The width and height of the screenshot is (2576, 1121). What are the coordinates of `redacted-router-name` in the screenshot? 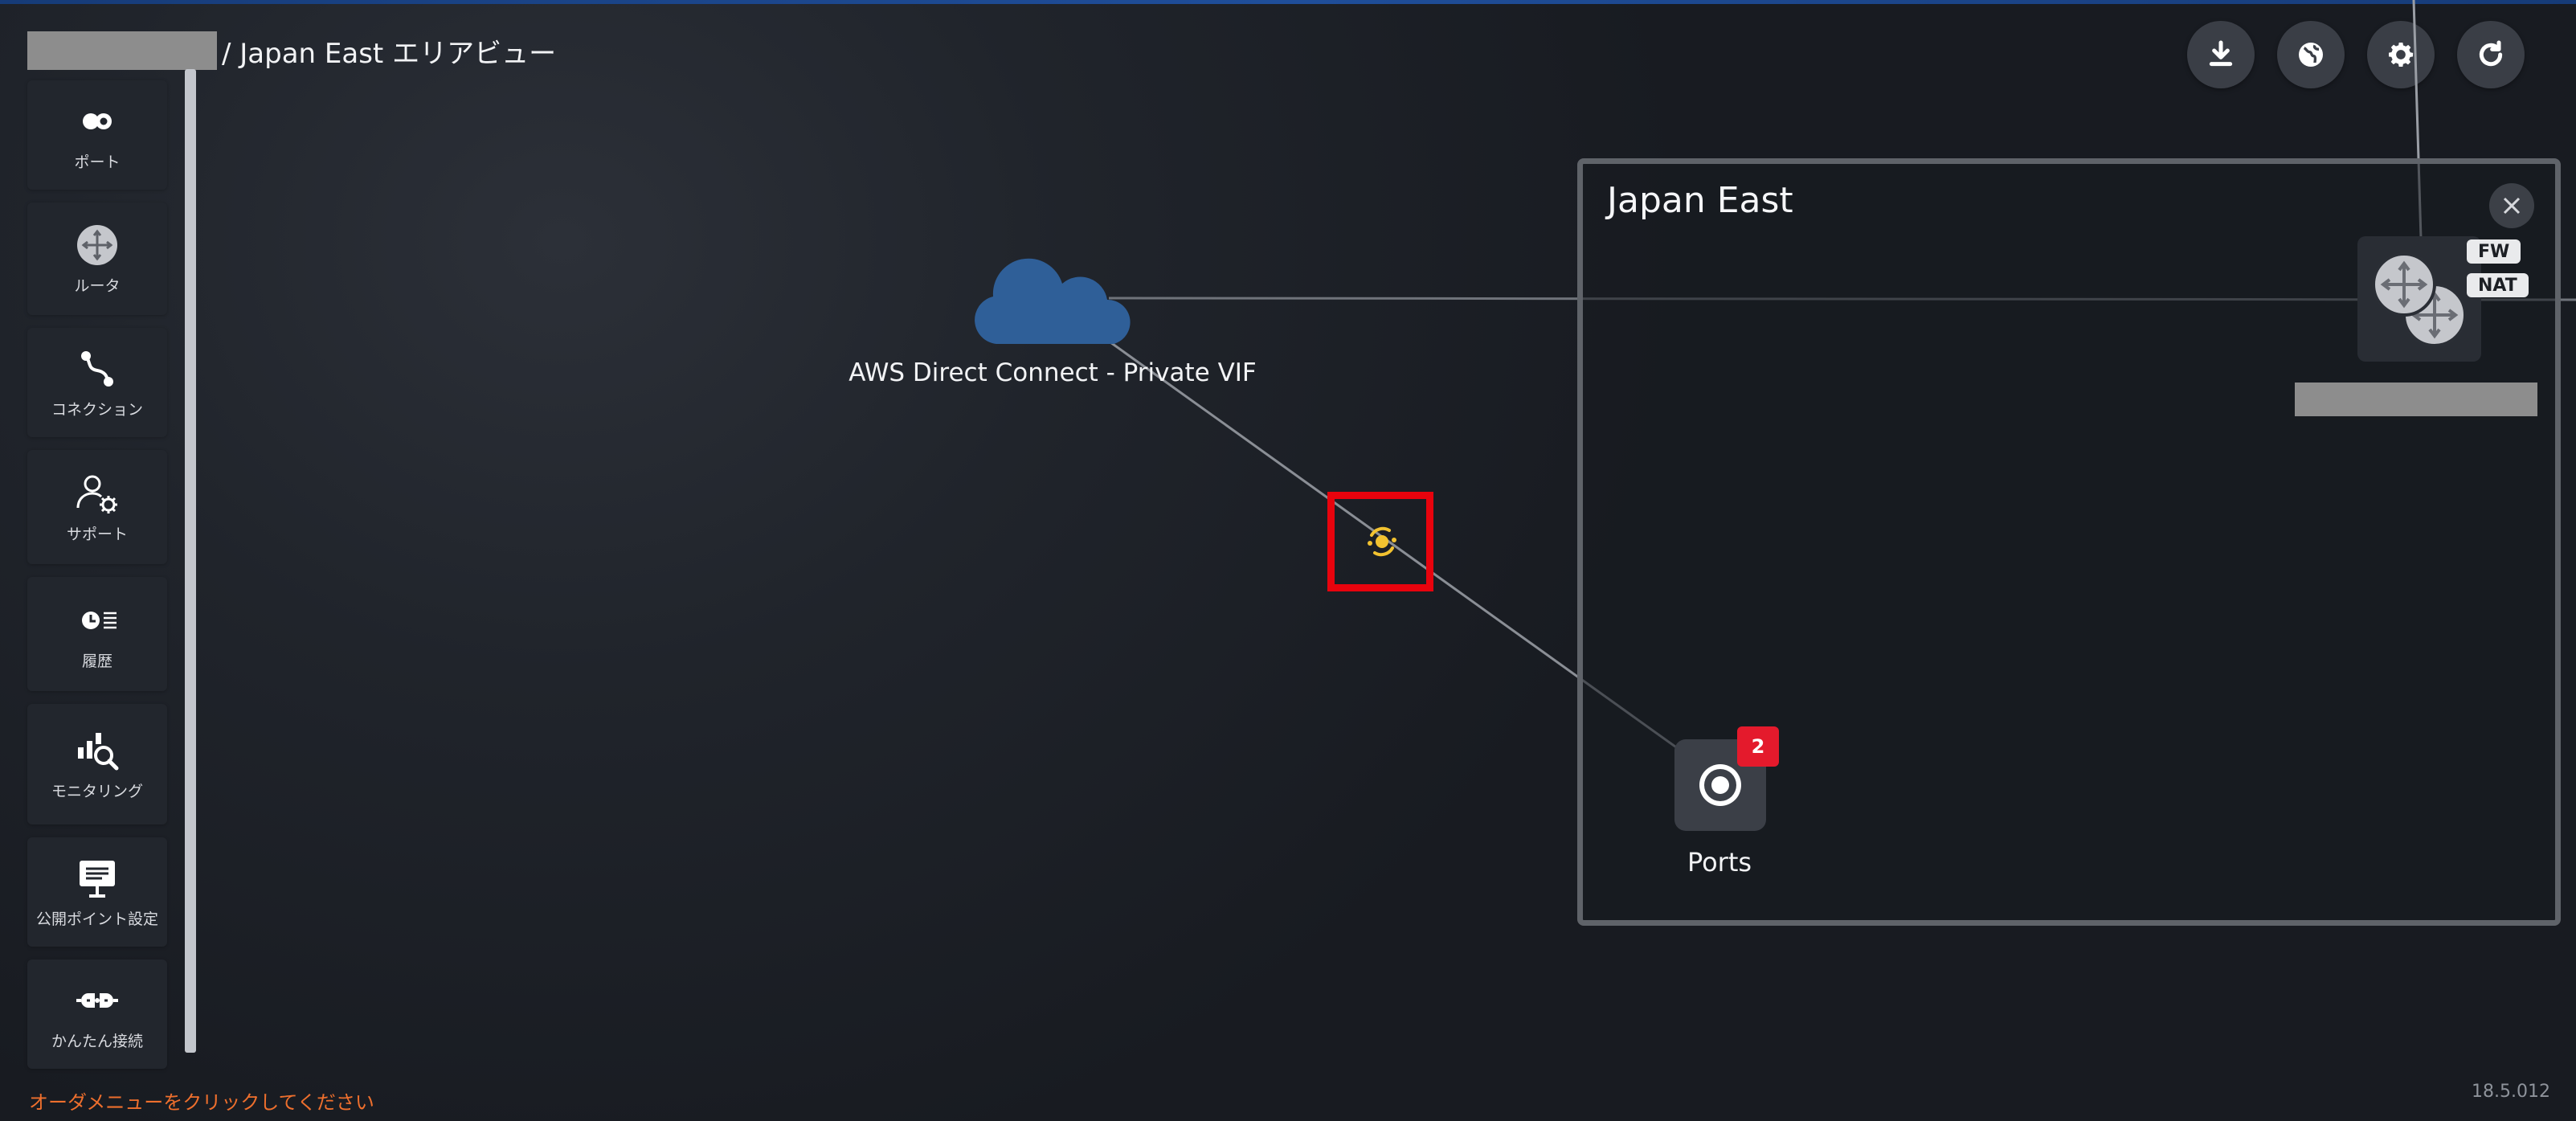 It's located at (2416, 399).